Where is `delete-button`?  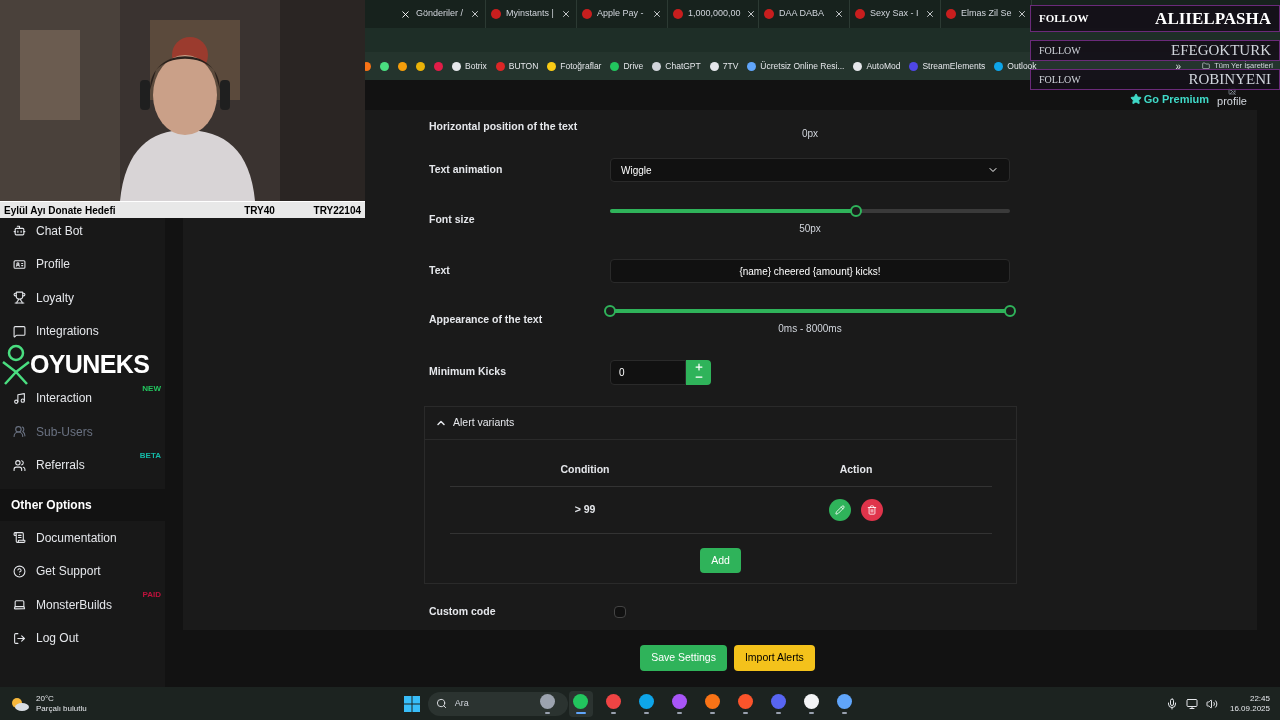
delete-button is located at coordinates (872, 510).